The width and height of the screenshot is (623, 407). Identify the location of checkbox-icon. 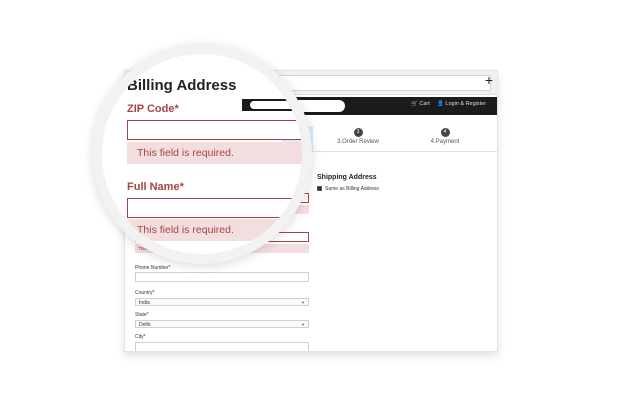
(319, 189).